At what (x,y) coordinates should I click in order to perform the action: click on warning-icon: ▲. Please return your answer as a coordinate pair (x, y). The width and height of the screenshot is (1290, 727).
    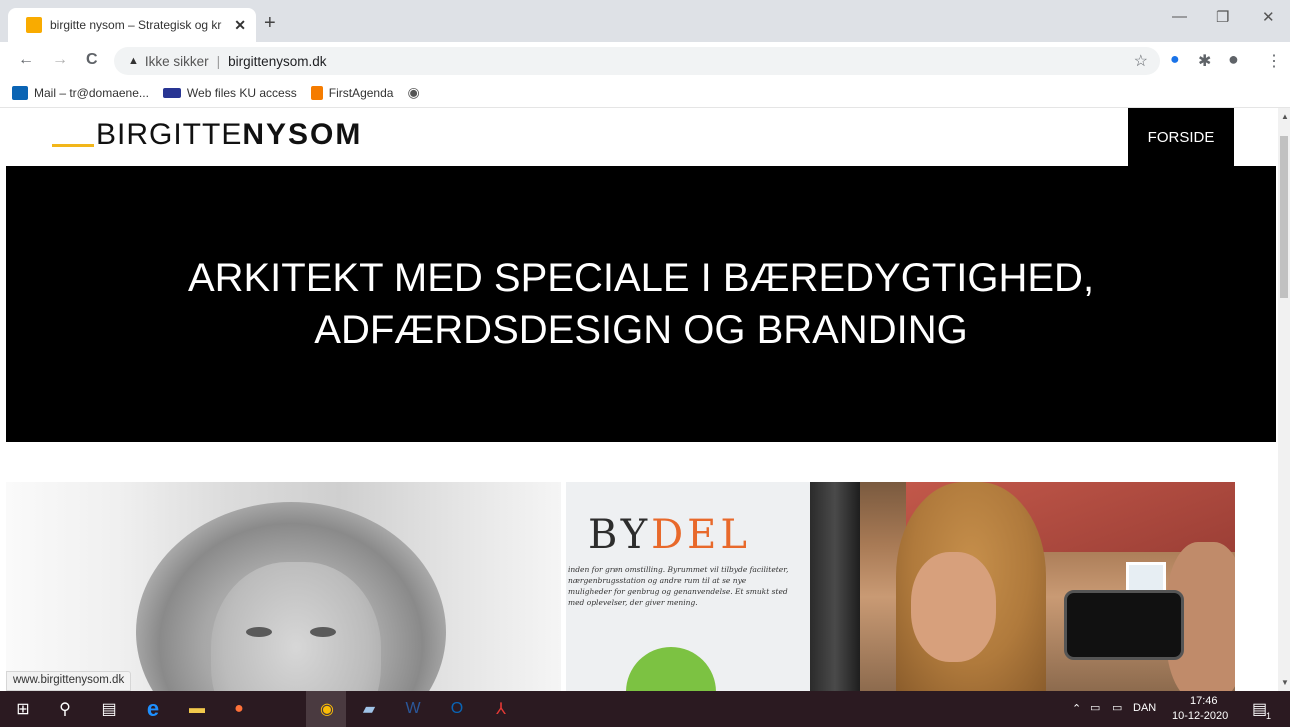
    Looking at the image, I should click on (133, 61).